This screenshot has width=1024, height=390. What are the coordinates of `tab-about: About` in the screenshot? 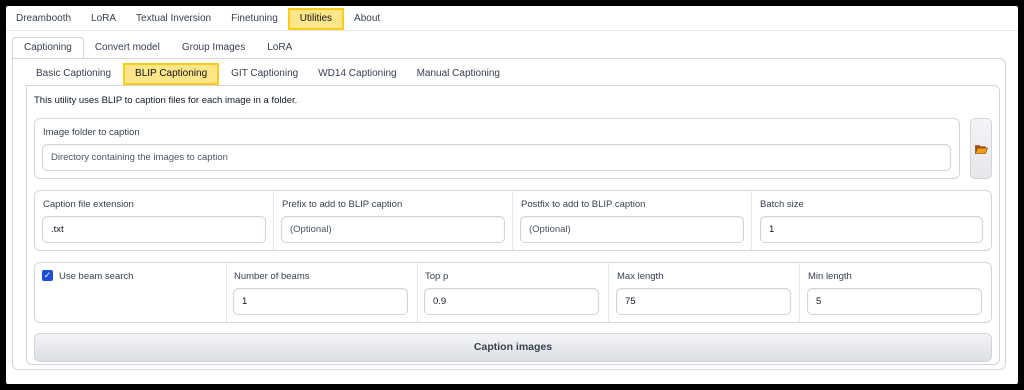 It's located at (367, 19).